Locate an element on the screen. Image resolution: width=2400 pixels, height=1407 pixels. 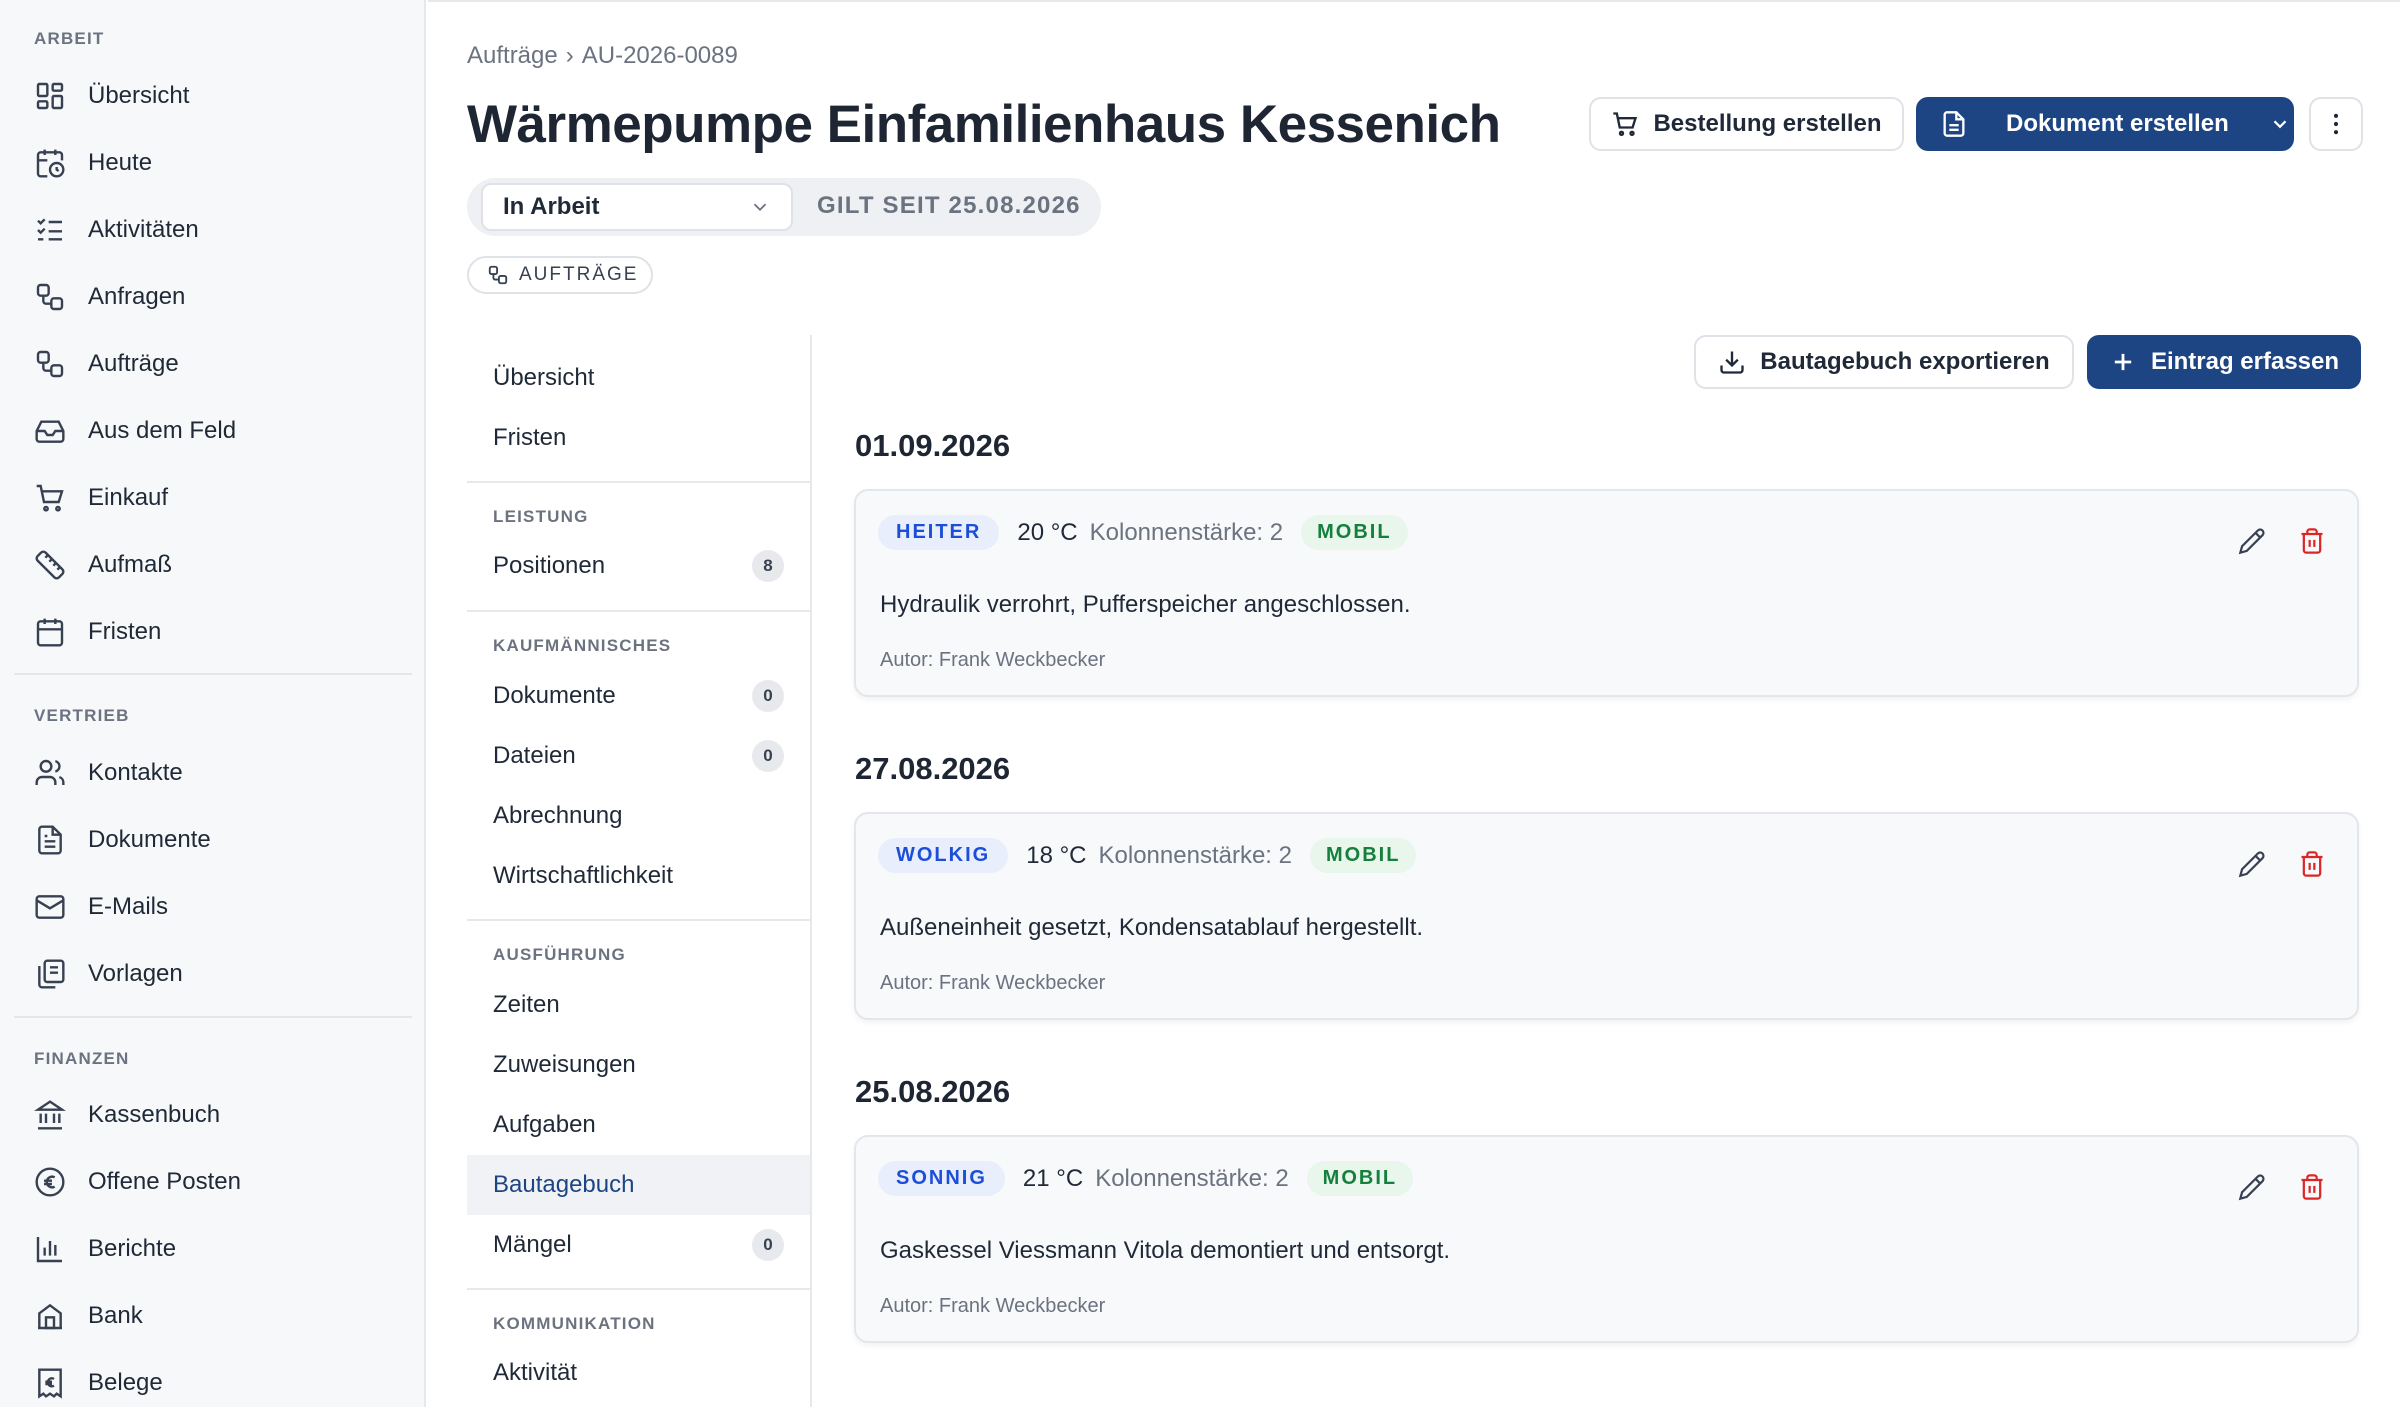
copy-icon is located at coordinates (51, 974).